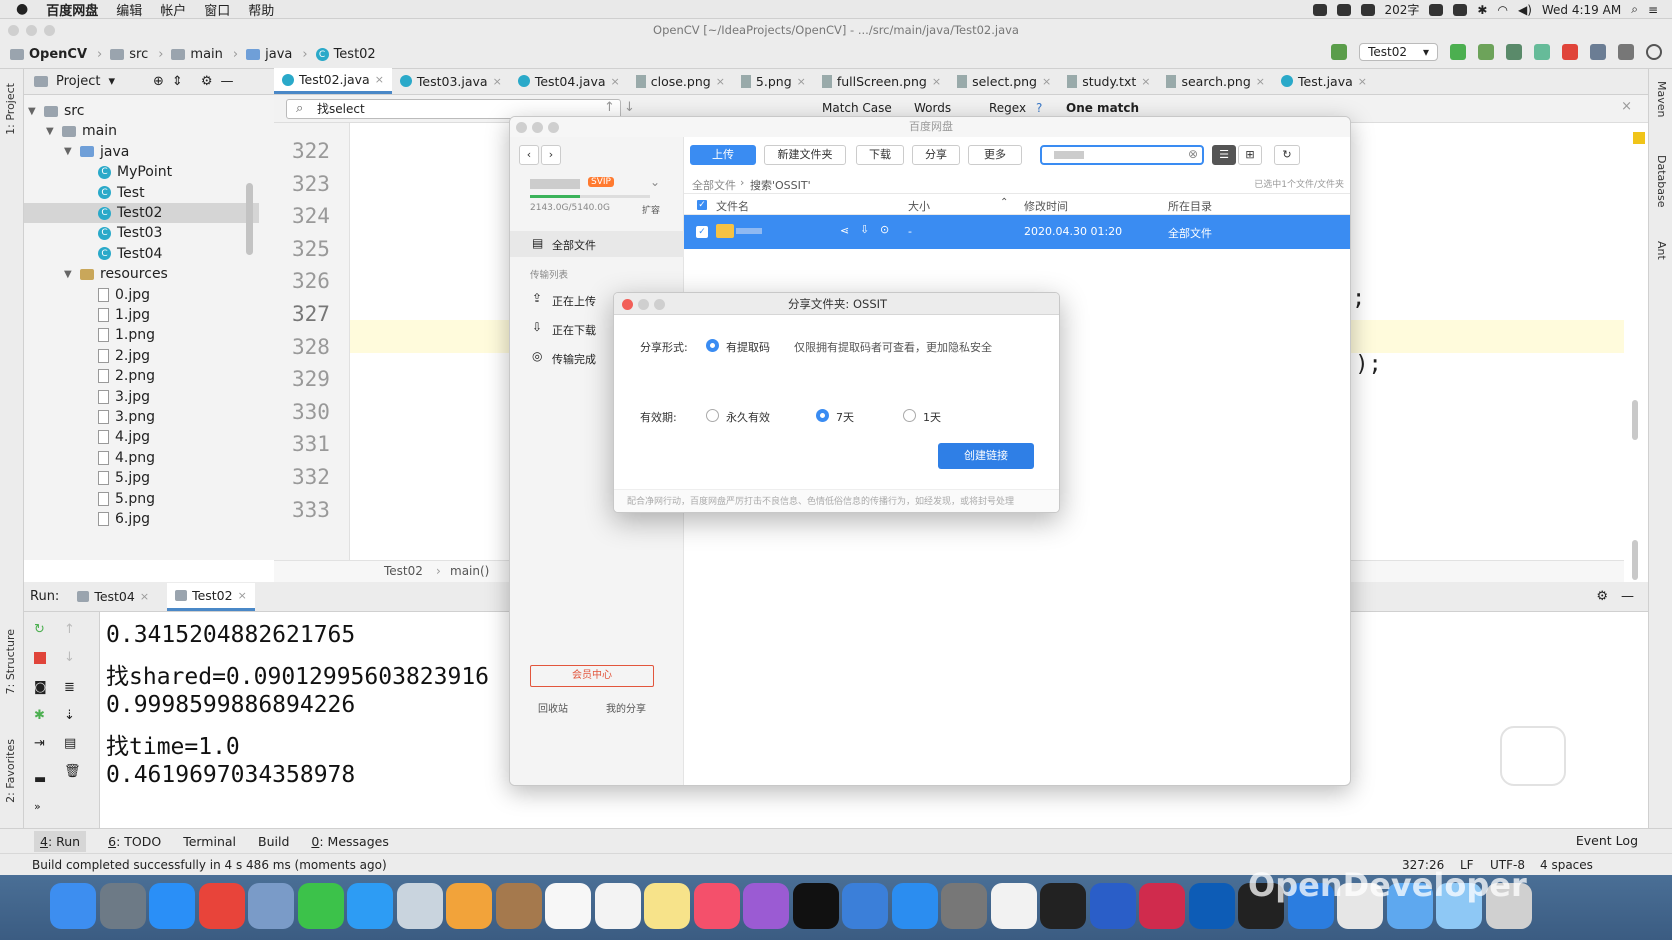 This screenshot has width=1672, height=940. I want to click on sidebar-item-downloading: 正在下载, so click(574, 330).